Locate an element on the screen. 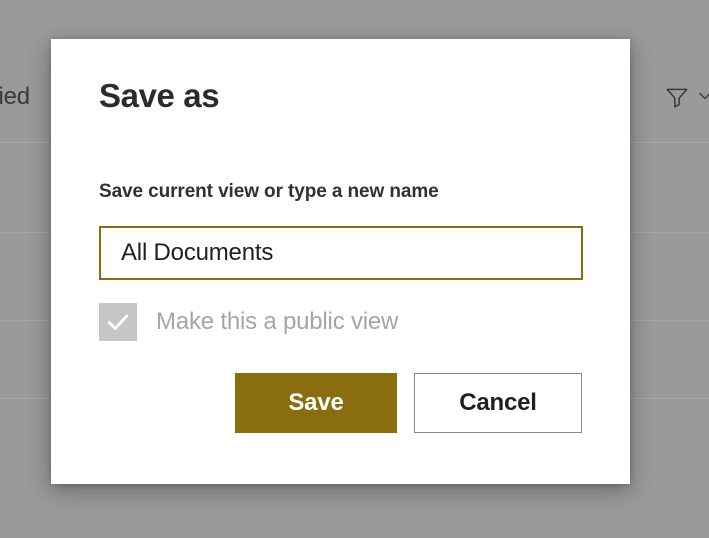 This screenshot has width=709, height=538. filter-funnel-icon is located at coordinates (677, 97).